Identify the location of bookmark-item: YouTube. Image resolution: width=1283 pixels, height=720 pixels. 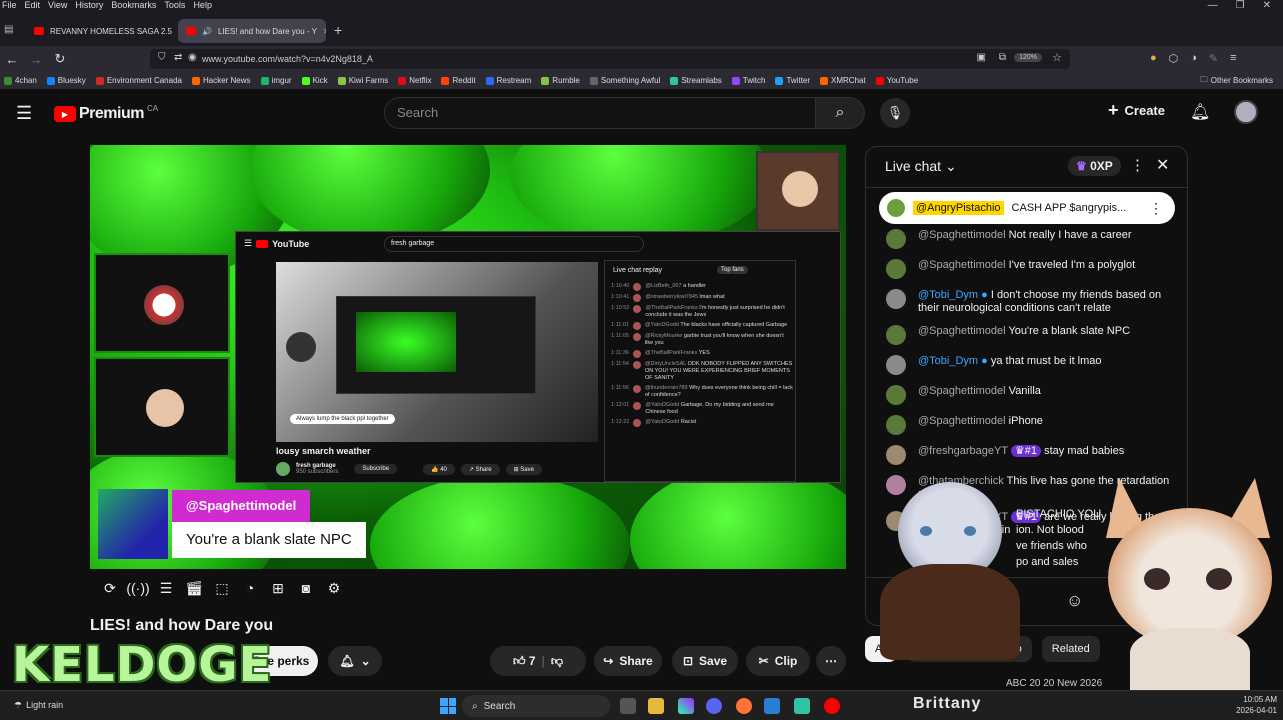
(896, 80).